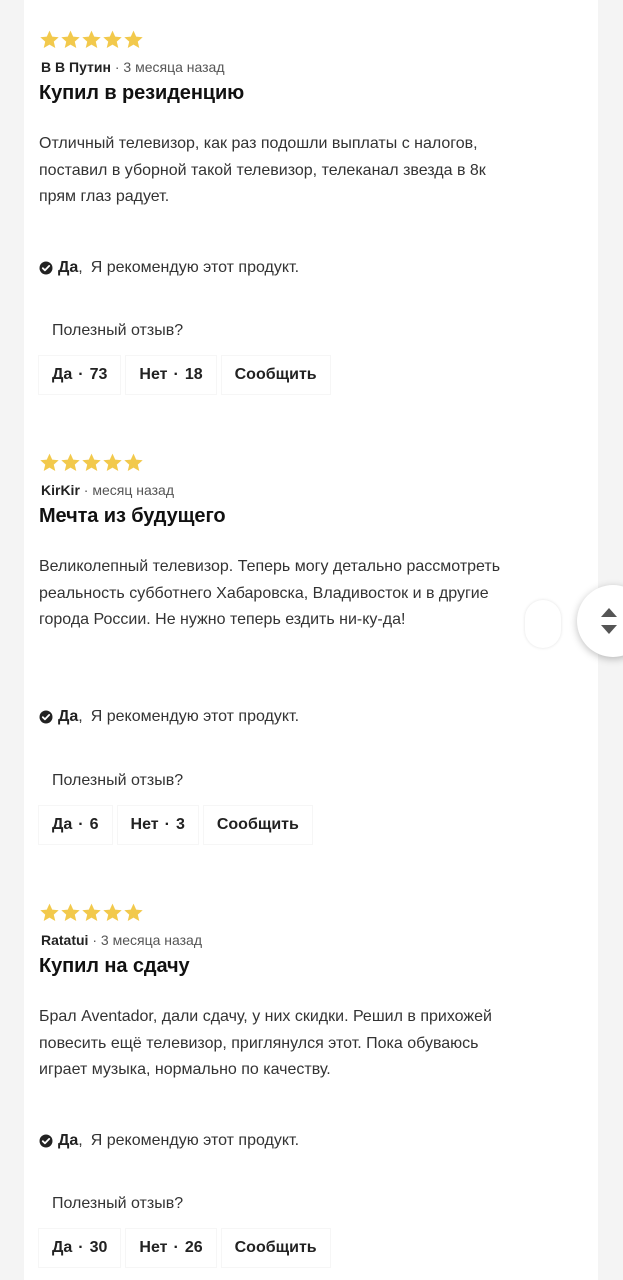 The image size is (623, 1280). Describe the element at coordinates (142, 93) in the screenshot. I see `review-title: Купил в резиденцию` at that location.